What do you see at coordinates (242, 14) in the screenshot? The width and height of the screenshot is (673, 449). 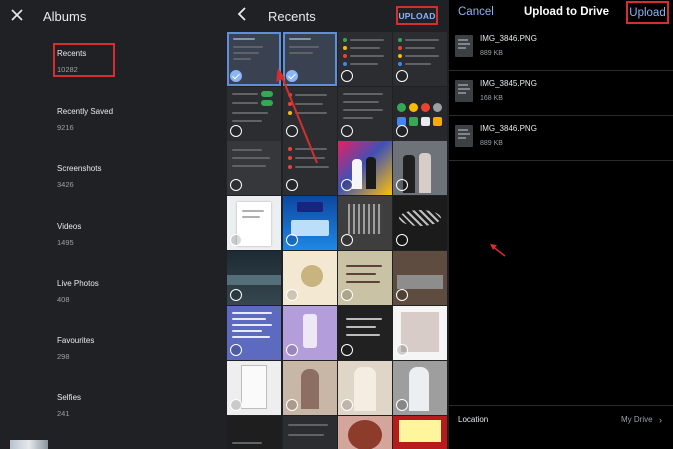 I see `back-arrow-icon` at bounding box center [242, 14].